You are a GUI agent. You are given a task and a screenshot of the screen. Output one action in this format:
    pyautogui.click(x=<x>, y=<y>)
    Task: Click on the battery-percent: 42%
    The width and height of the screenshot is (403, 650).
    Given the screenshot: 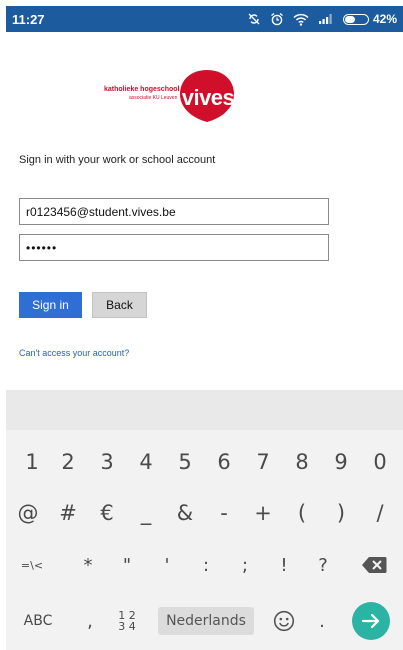 What is the action you would take?
    pyautogui.click(x=384, y=19)
    